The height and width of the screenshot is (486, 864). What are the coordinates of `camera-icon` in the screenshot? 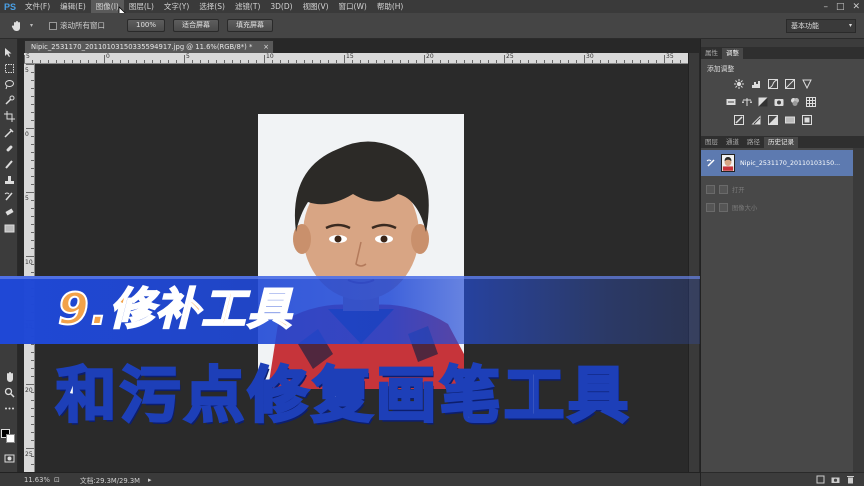 It's located at (835, 479).